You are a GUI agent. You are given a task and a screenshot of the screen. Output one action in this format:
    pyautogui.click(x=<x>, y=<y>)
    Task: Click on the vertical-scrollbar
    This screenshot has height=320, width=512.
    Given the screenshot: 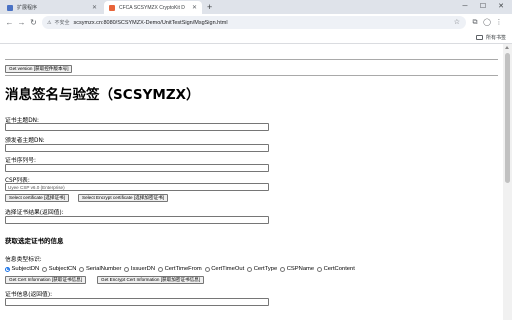 What is the action you would take?
    pyautogui.click(x=507, y=182)
    